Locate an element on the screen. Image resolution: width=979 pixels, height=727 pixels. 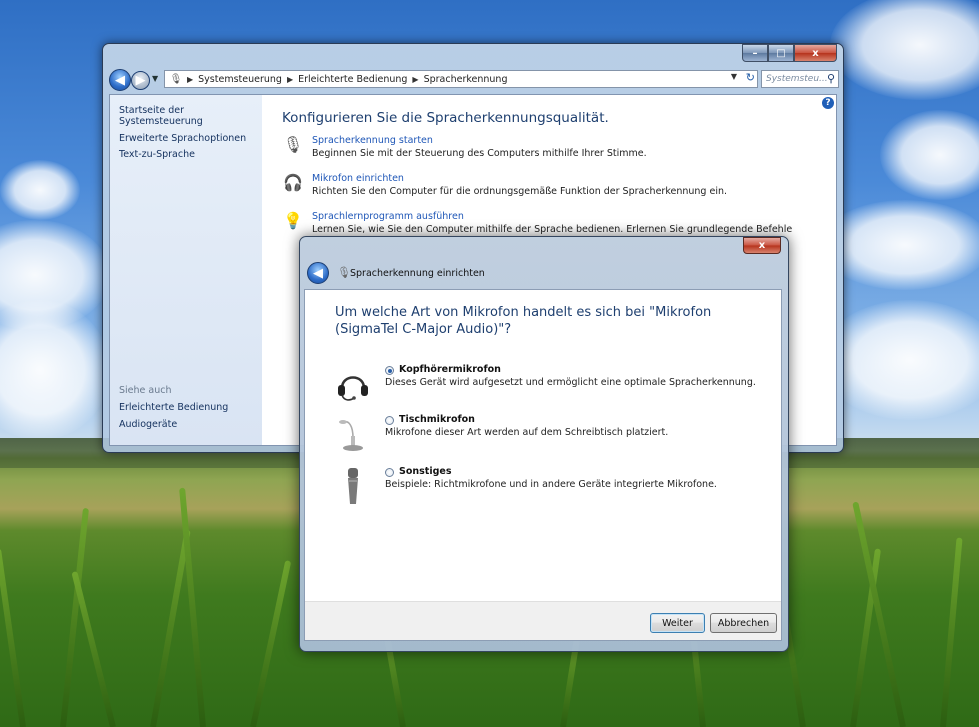
see-also-heading: Siehe auch is located at coordinates (145, 390).